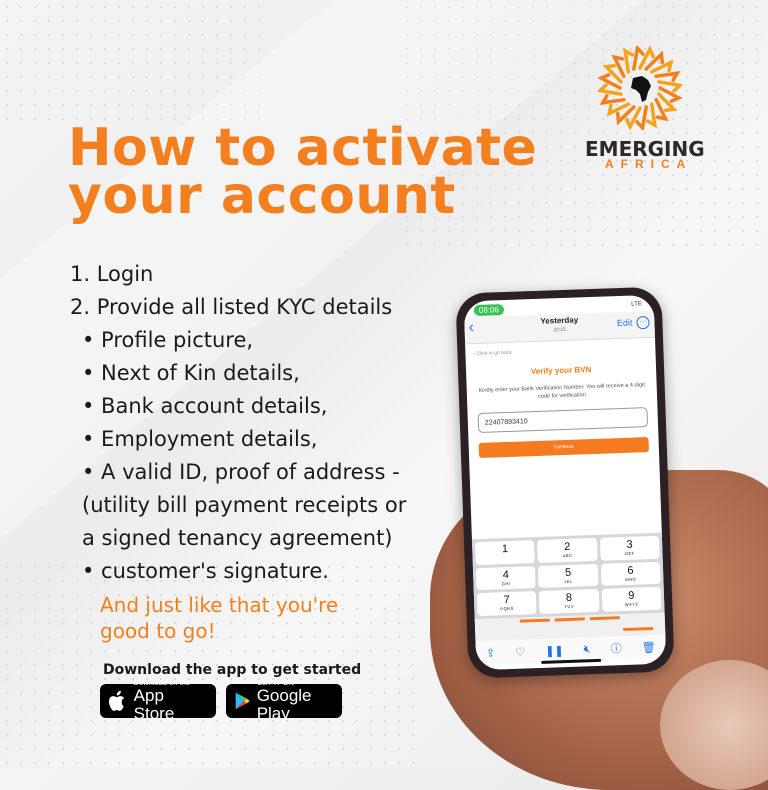 The height and width of the screenshot is (790, 768). I want to click on keypad-key: 3 DEF, so click(629, 548).